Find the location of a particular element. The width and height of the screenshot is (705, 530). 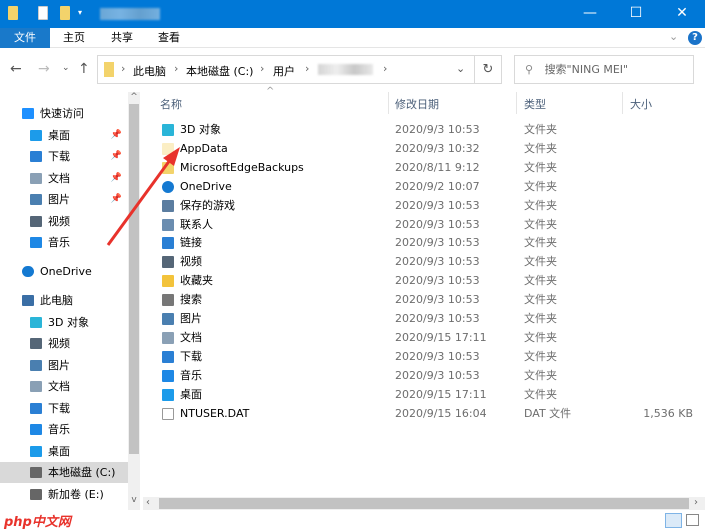

sidebar-item: 快速访问 is located at coordinates (64, 113).